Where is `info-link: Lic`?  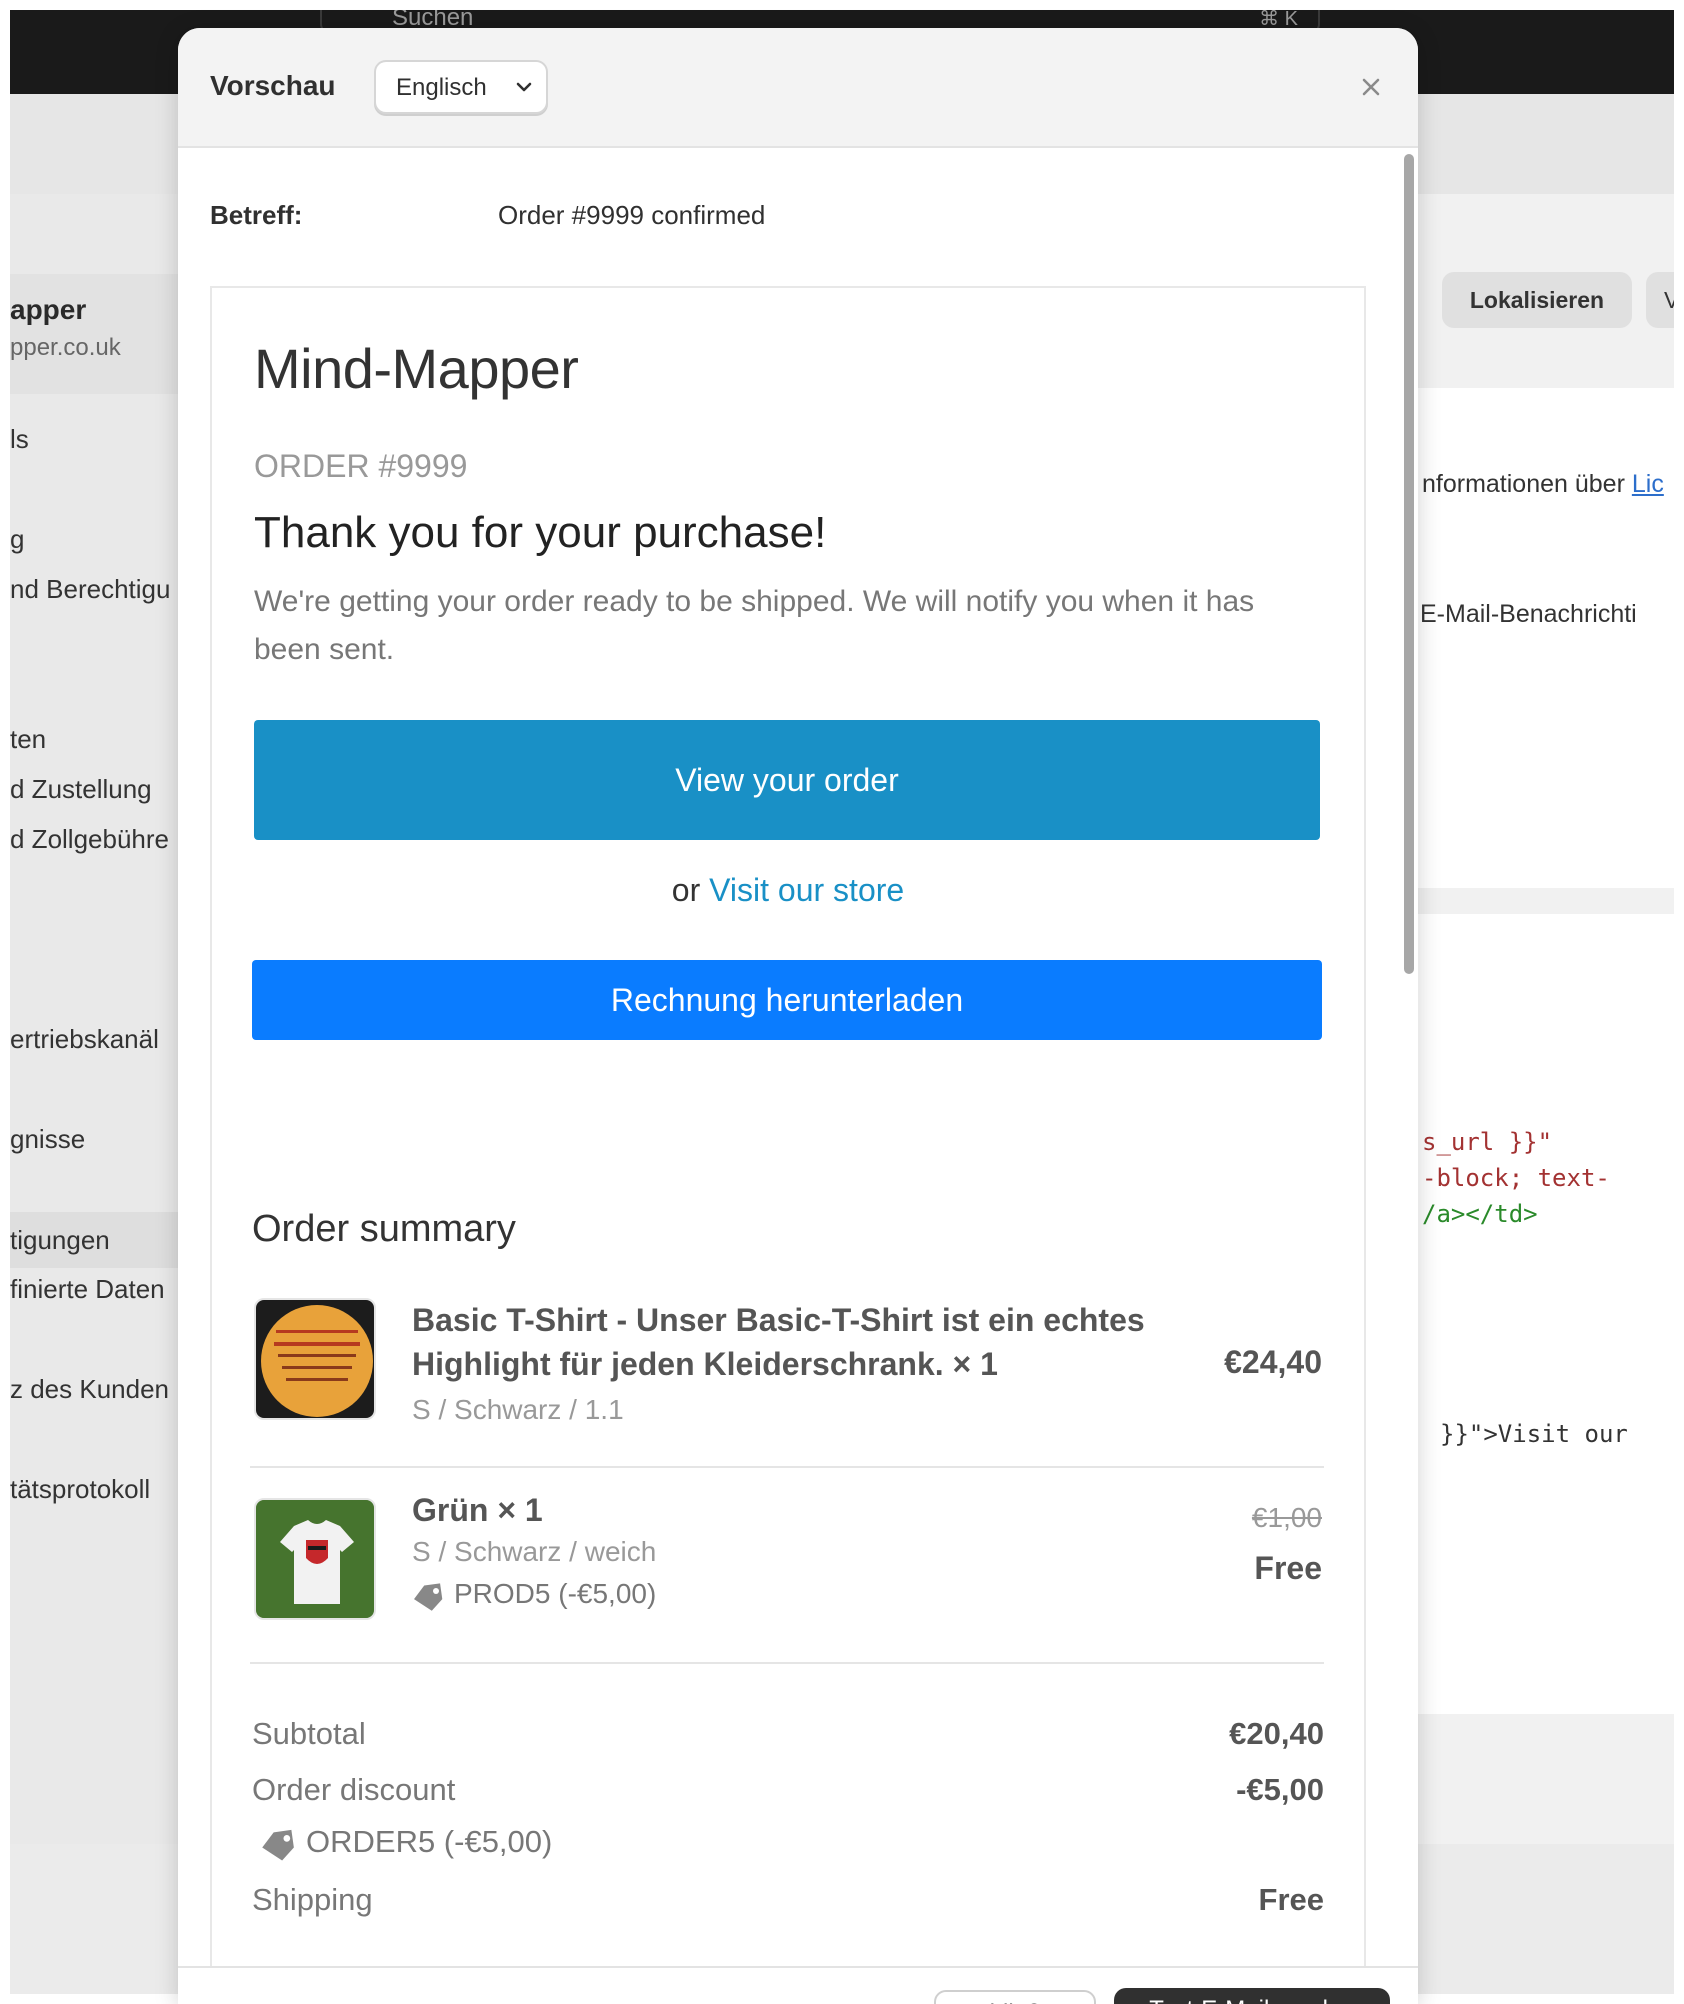
info-link: Lic is located at coordinates (1648, 484).